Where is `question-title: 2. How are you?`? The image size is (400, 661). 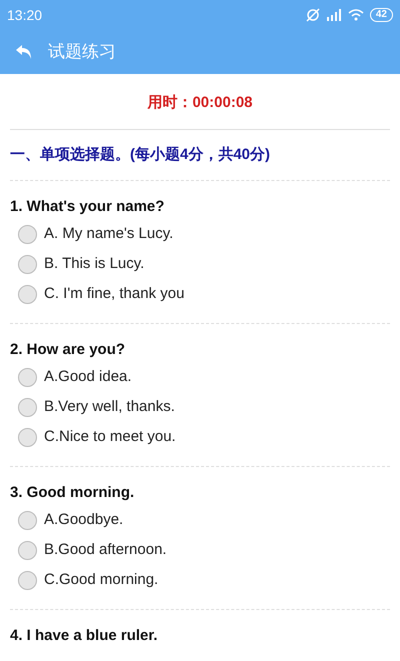 question-title: 2. How are you? is located at coordinates (68, 350).